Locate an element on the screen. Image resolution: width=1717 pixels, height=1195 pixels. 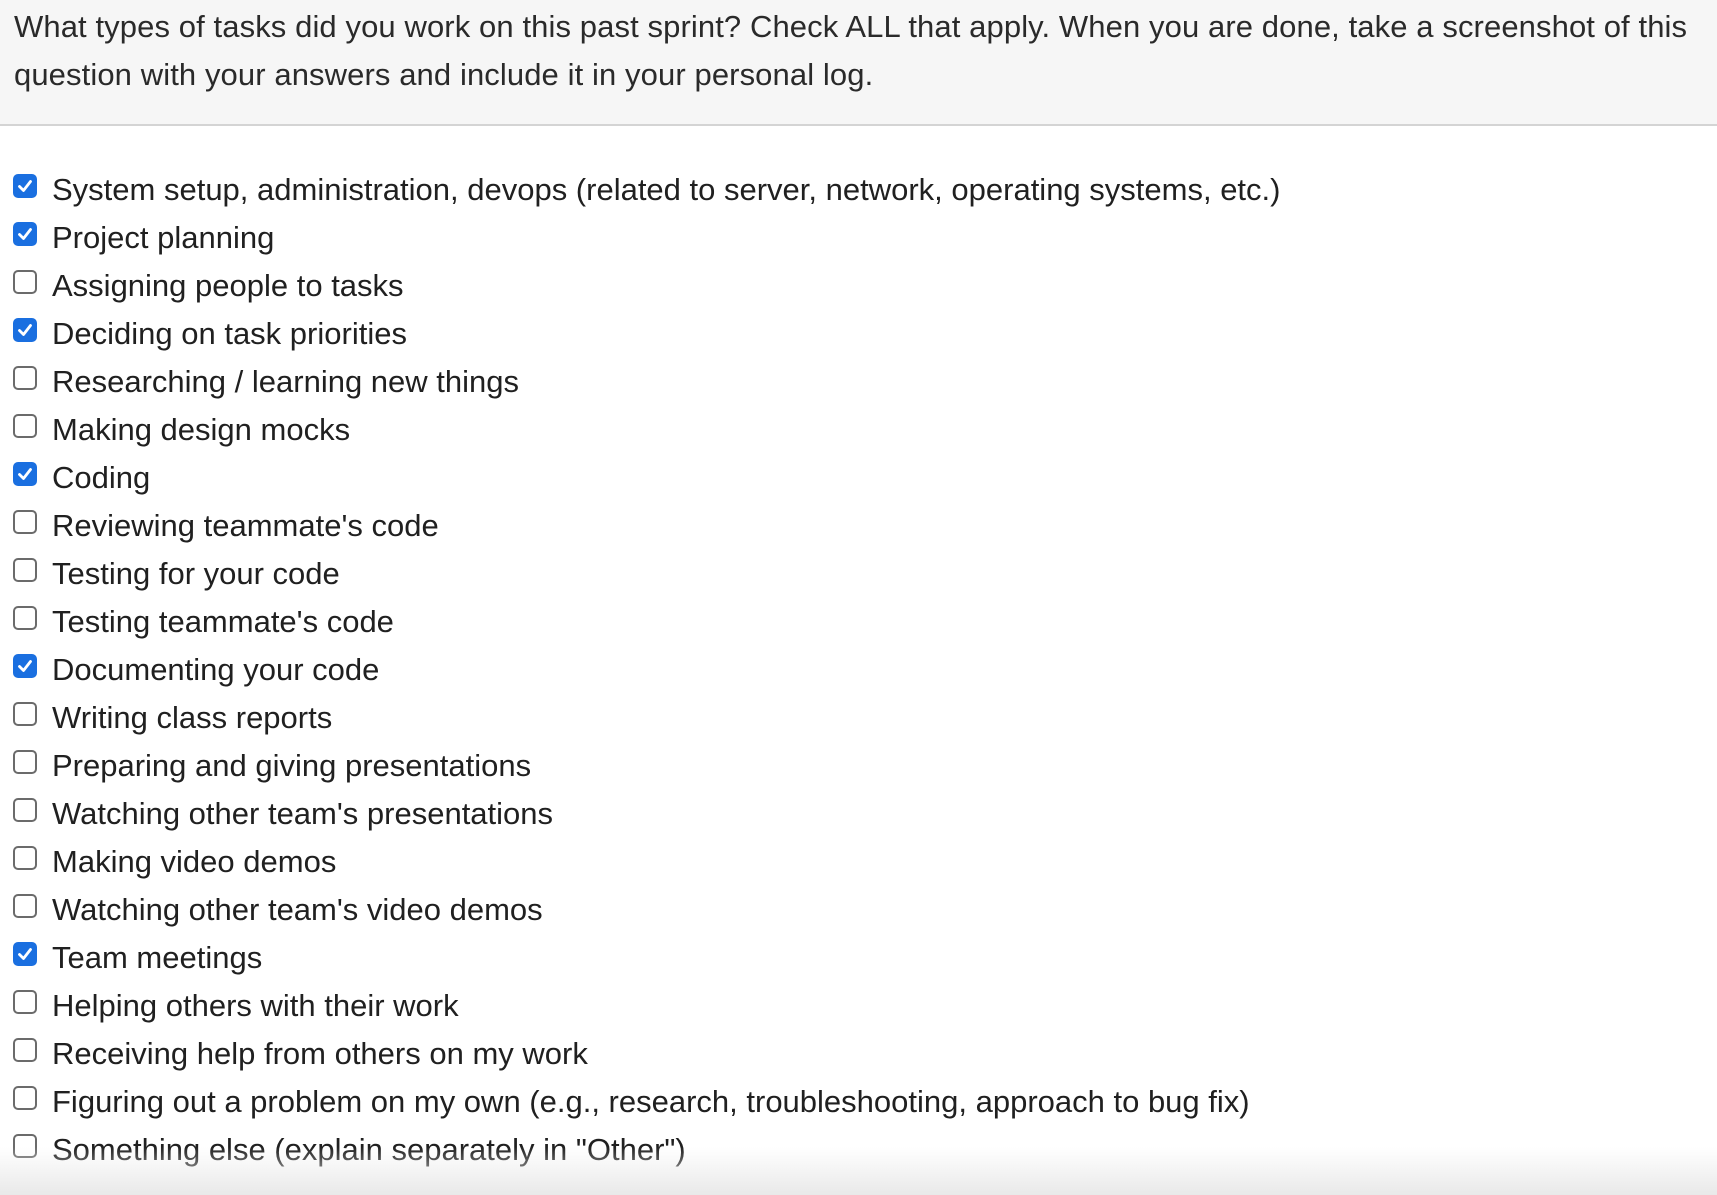
option-video-demos: Making video demos is located at coordinates (865, 862).